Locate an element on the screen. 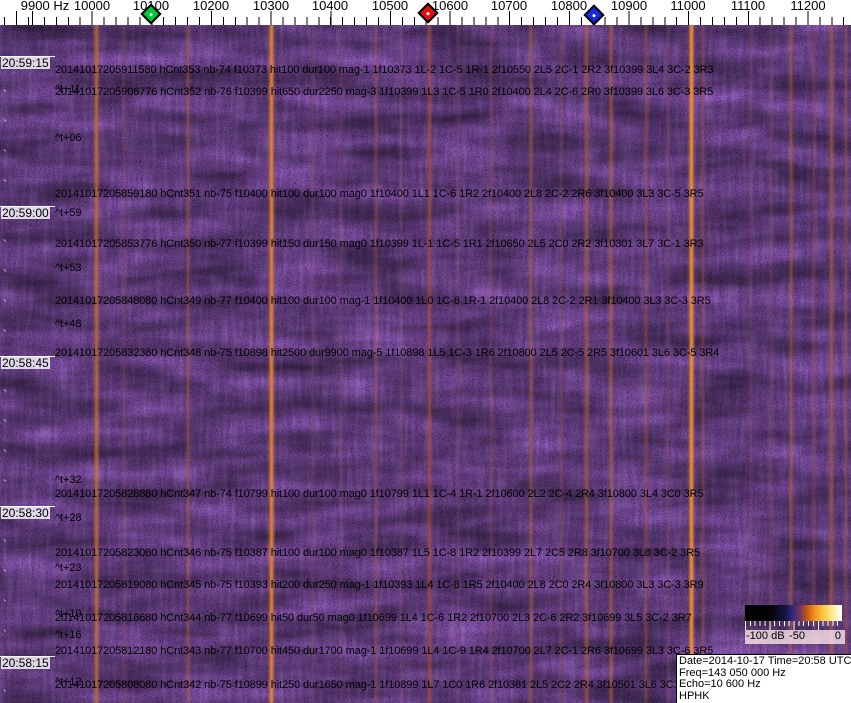 Image resolution: width=851 pixels, height=703 pixels. db-scale: -100 dB -50 0 is located at coordinates (795, 624).